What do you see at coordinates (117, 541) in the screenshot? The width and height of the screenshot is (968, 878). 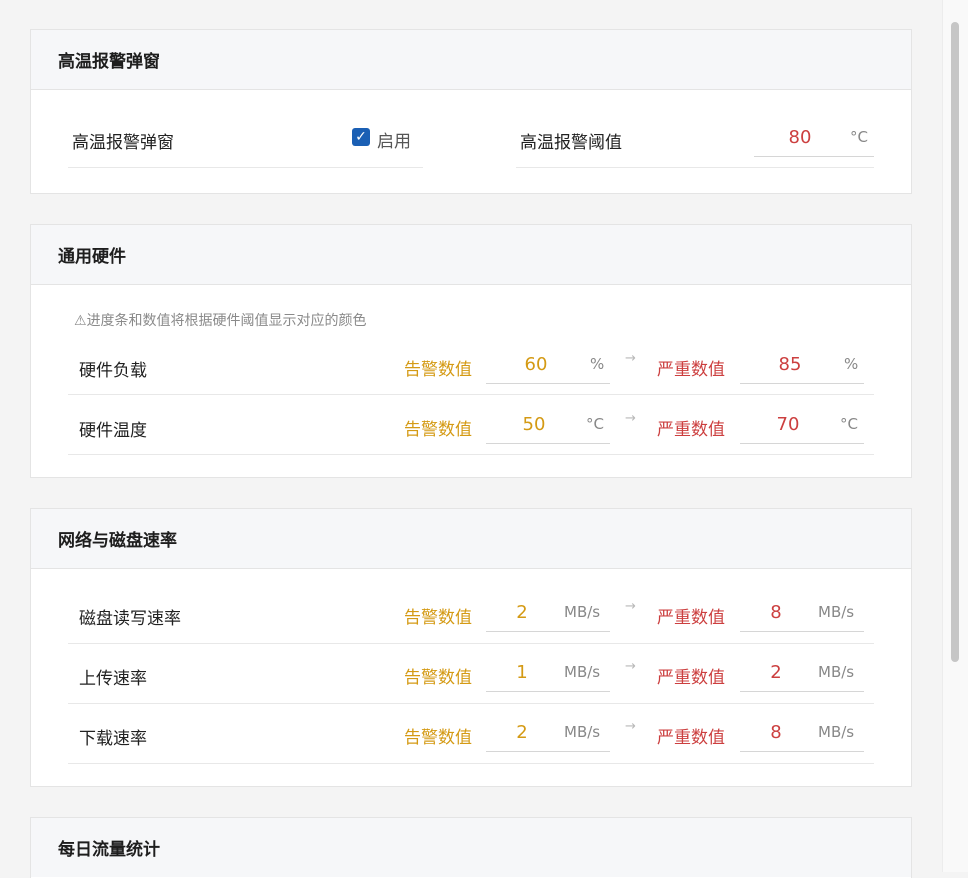 I see `network-disk-title: 网络与磁盘速率` at bounding box center [117, 541].